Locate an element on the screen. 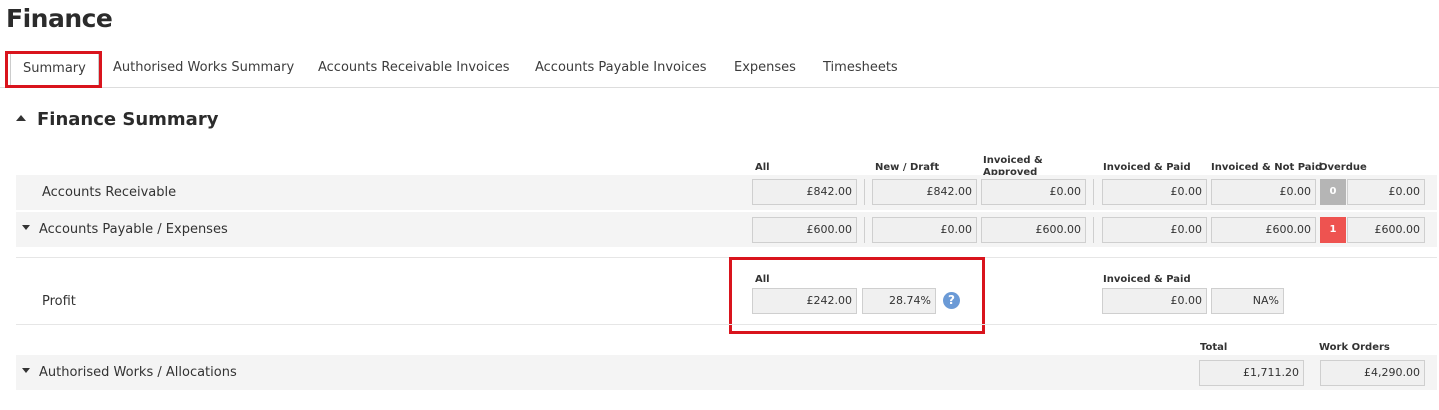  page-title: Finance is located at coordinates (59, 18).